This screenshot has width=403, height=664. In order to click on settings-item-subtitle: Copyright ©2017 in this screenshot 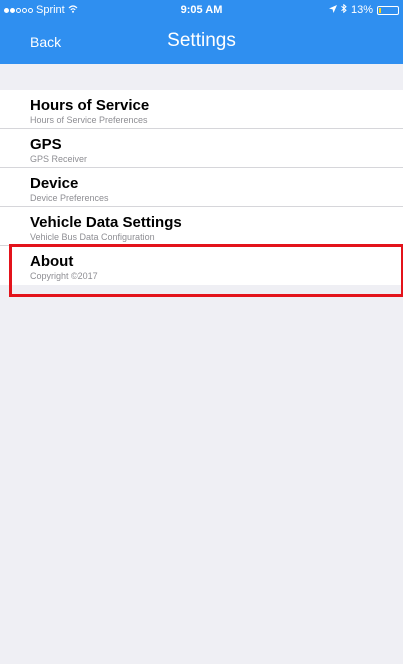, I will do `click(64, 276)`.